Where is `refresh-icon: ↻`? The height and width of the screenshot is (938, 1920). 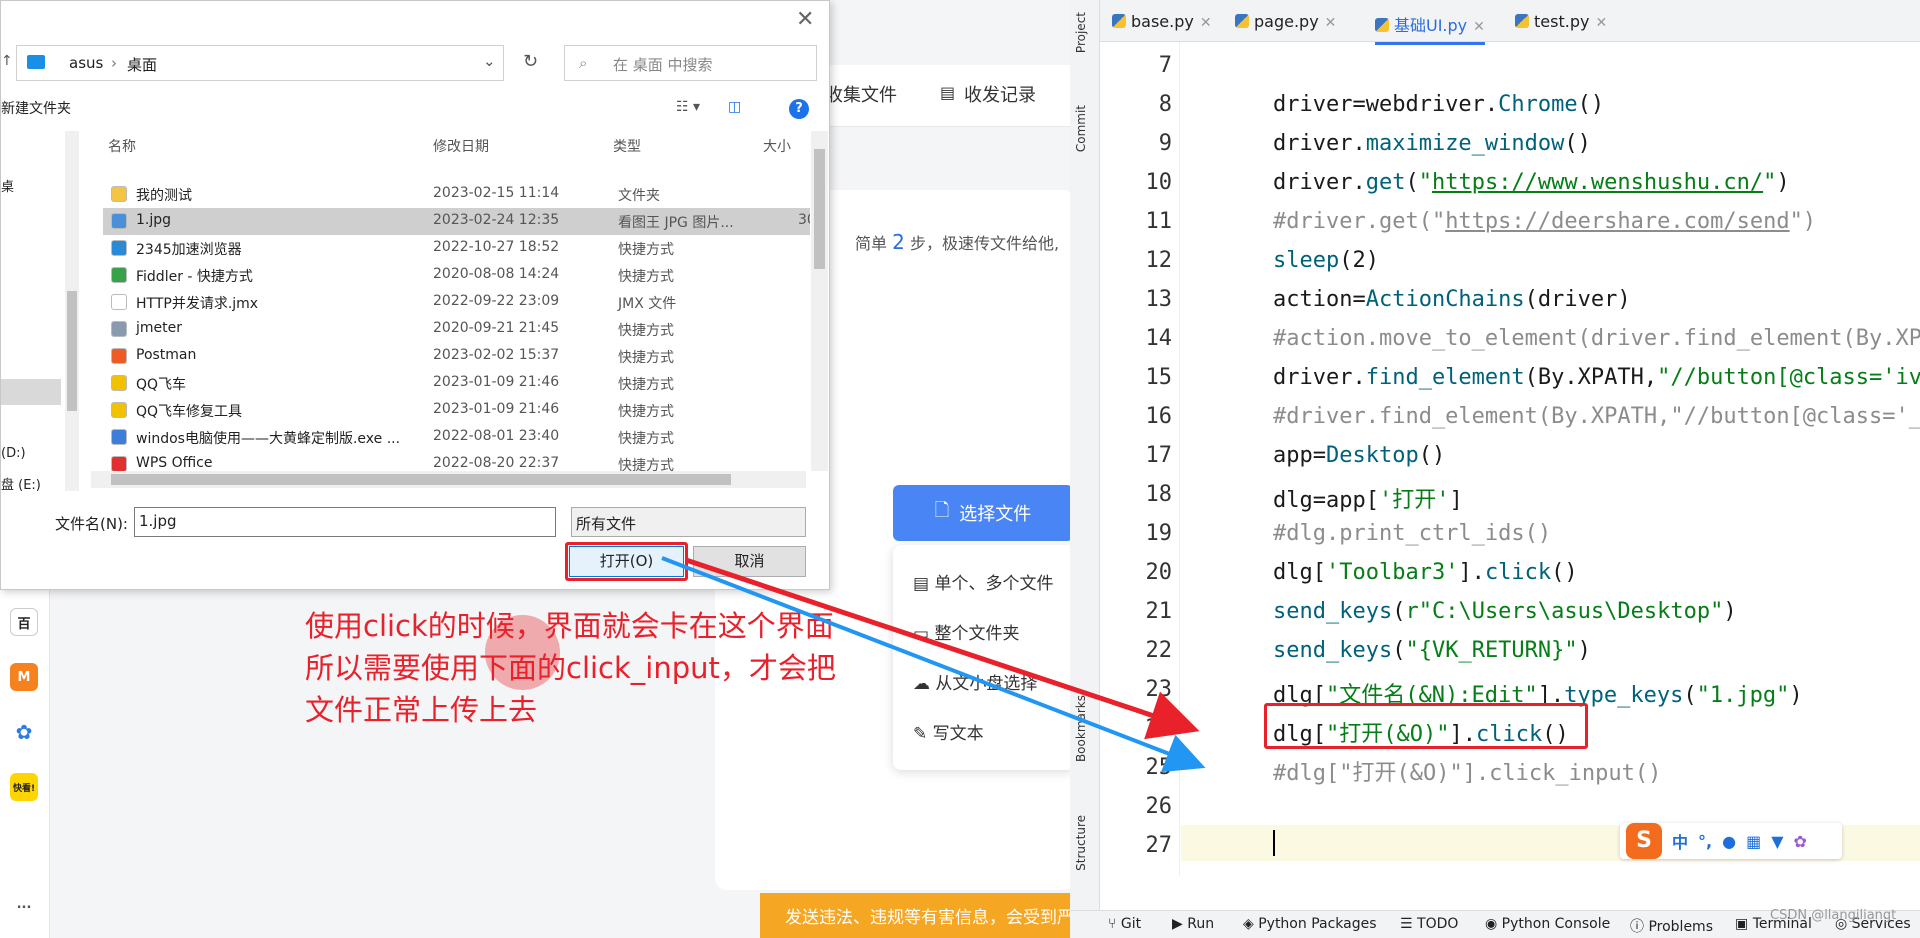
refresh-icon: ↻ is located at coordinates (530, 61).